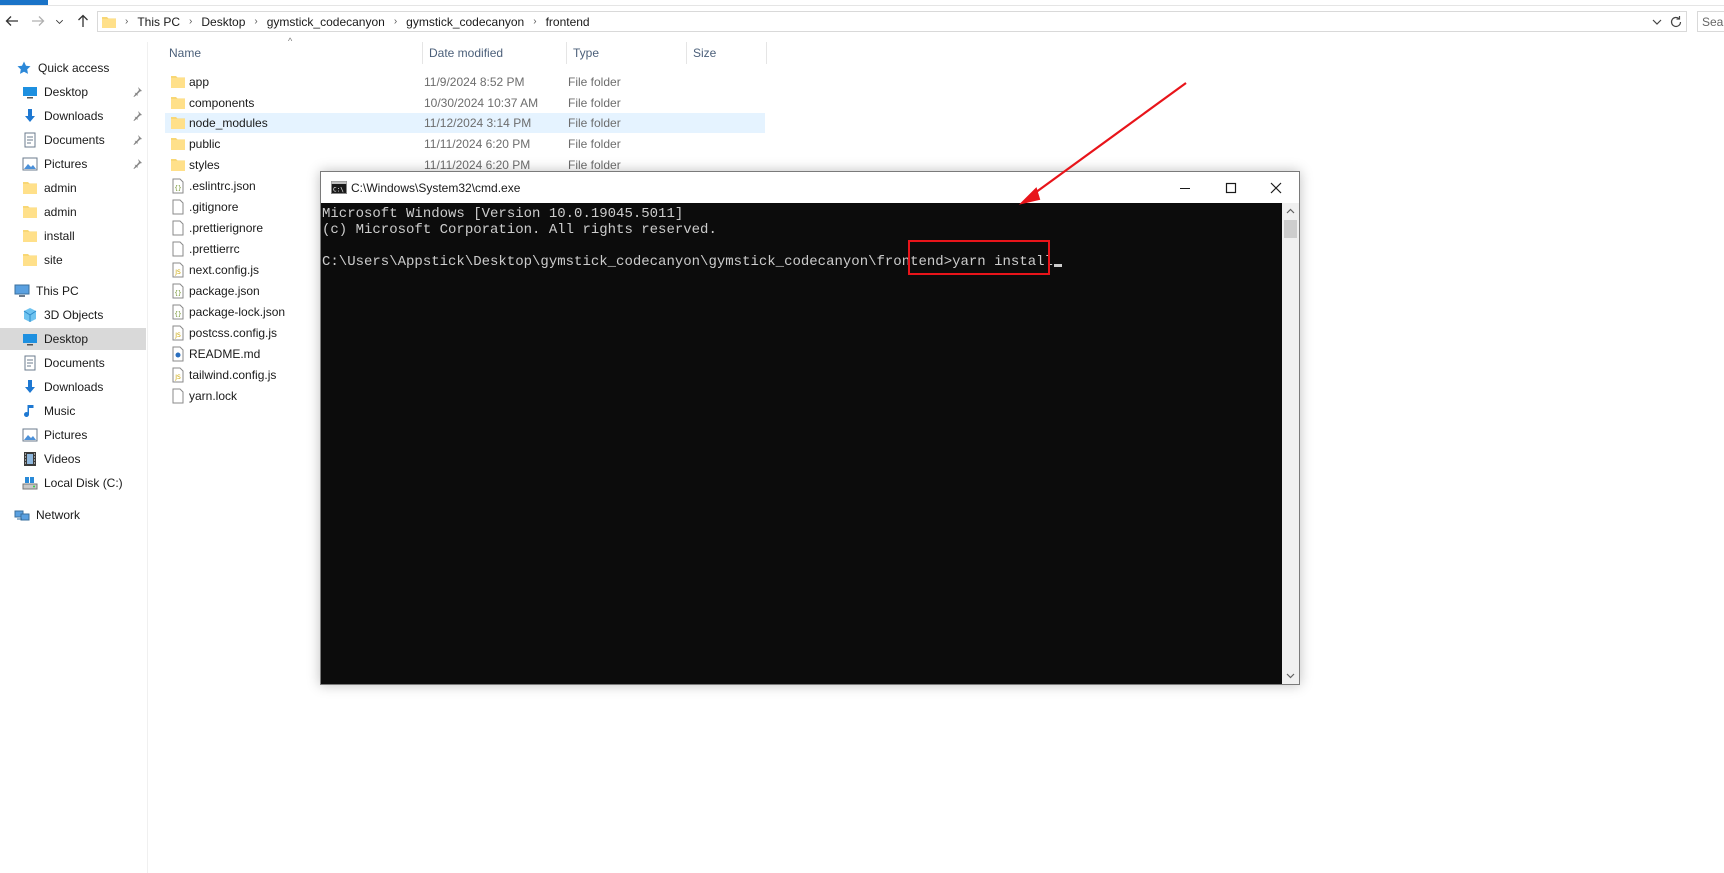  What do you see at coordinates (465, 144) in the screenshot?
I see `file-row-public: public 11/11/2024 6:20 PM File folder` at bounding box center [465, 144].